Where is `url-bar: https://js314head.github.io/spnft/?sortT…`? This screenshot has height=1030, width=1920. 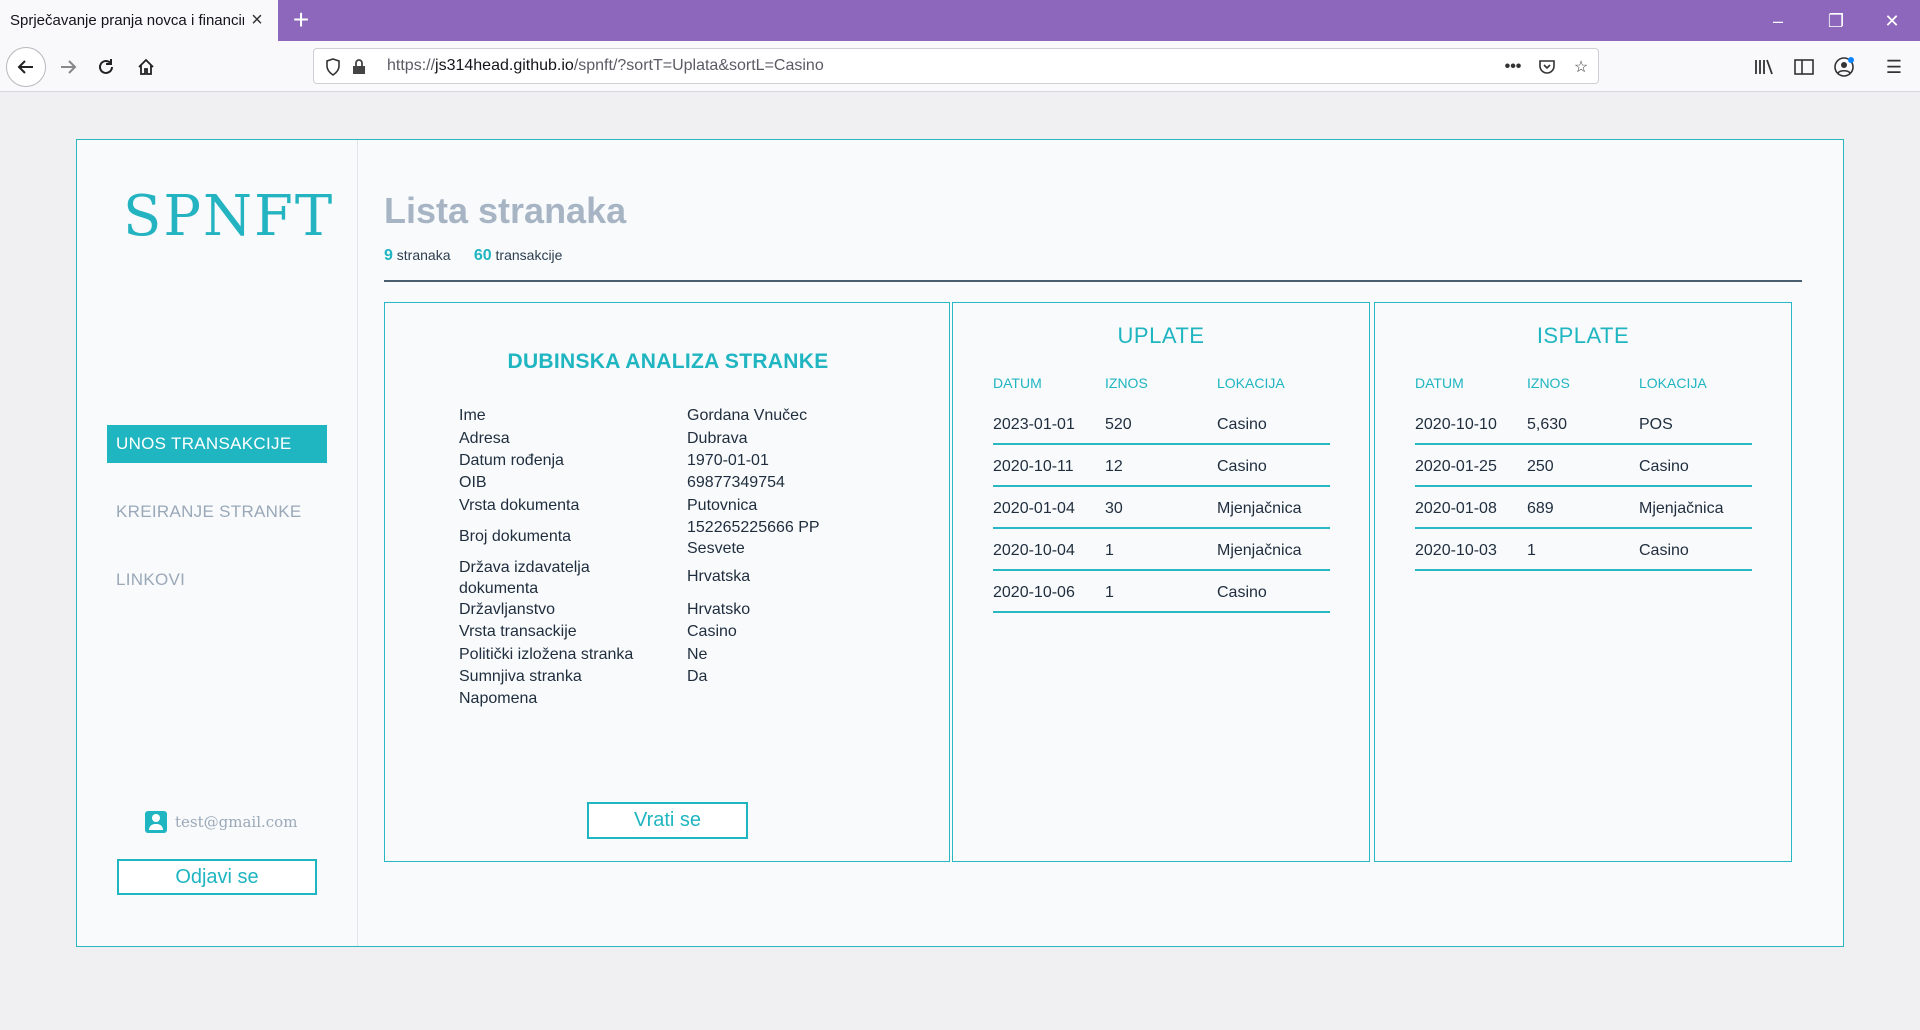
url-bar: https://js314head.github.io/spnft/?sortT… is located at coordinates (956, 66).